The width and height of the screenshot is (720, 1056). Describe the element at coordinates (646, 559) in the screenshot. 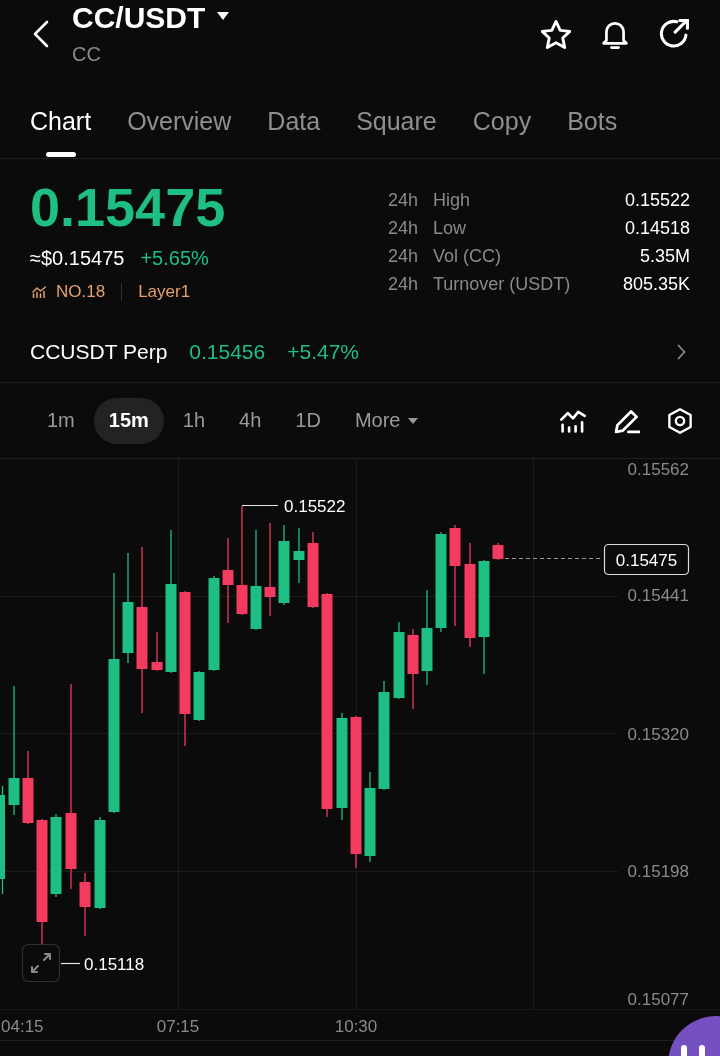

I see `last-price-tag: 0.15475` at that location.